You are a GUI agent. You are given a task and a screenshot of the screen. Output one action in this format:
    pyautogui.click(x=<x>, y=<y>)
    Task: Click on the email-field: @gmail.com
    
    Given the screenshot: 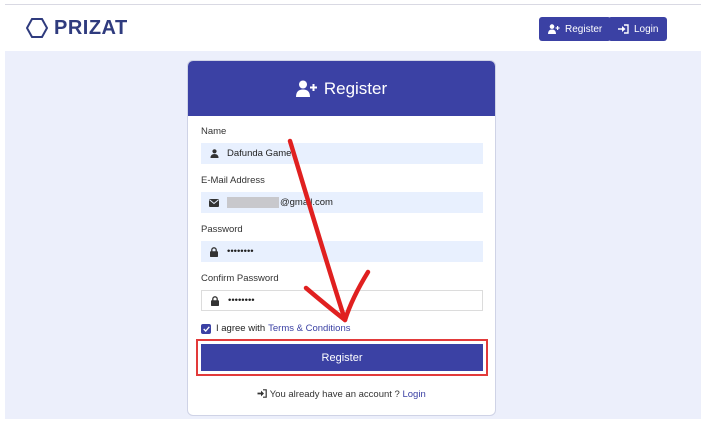 What is the action you would take?
    pyautogui.click(x=342, y=202)
    